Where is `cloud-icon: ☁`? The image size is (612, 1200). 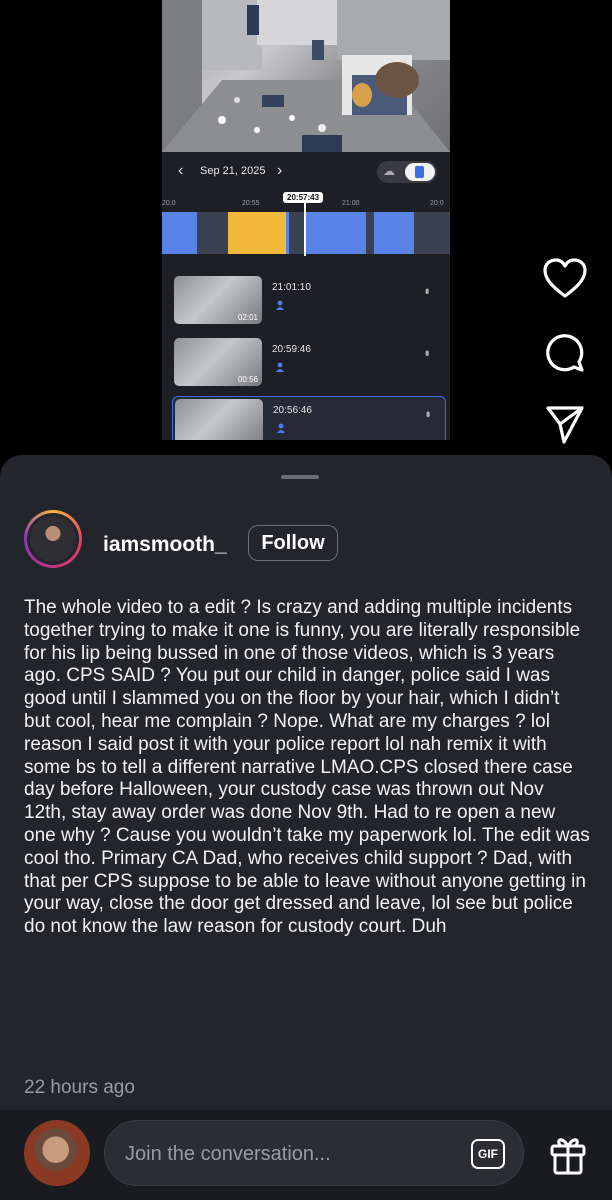 cloud-icon: ☁ is located at coordinates (389, 171).